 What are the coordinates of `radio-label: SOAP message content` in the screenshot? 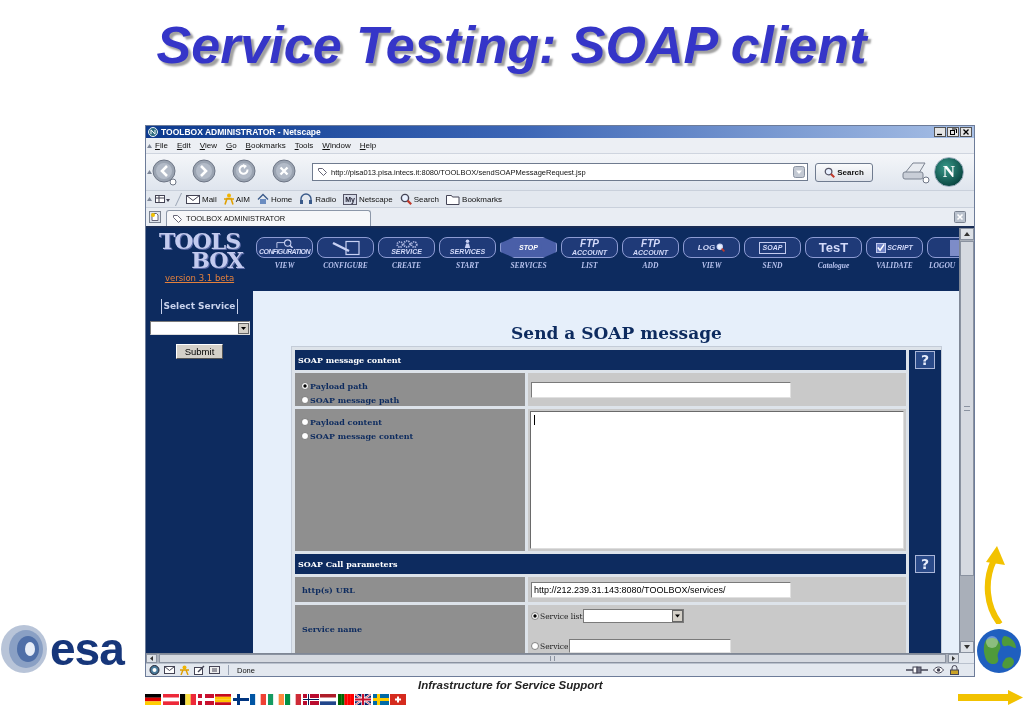 It's located at (362, 436).